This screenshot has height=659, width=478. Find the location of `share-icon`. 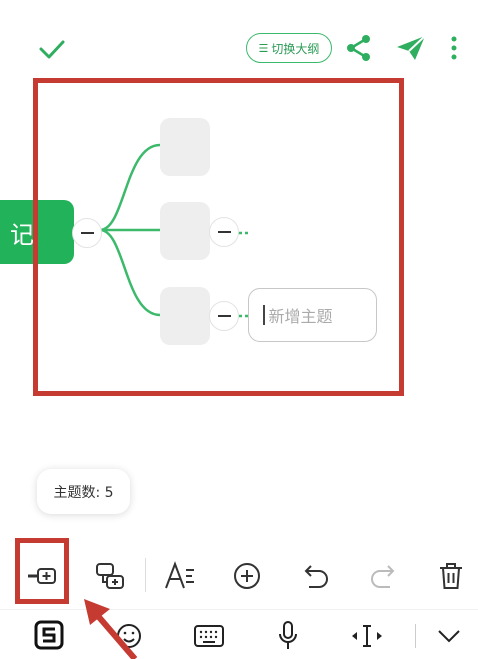

share-icon is located at coordinates (358, 48).